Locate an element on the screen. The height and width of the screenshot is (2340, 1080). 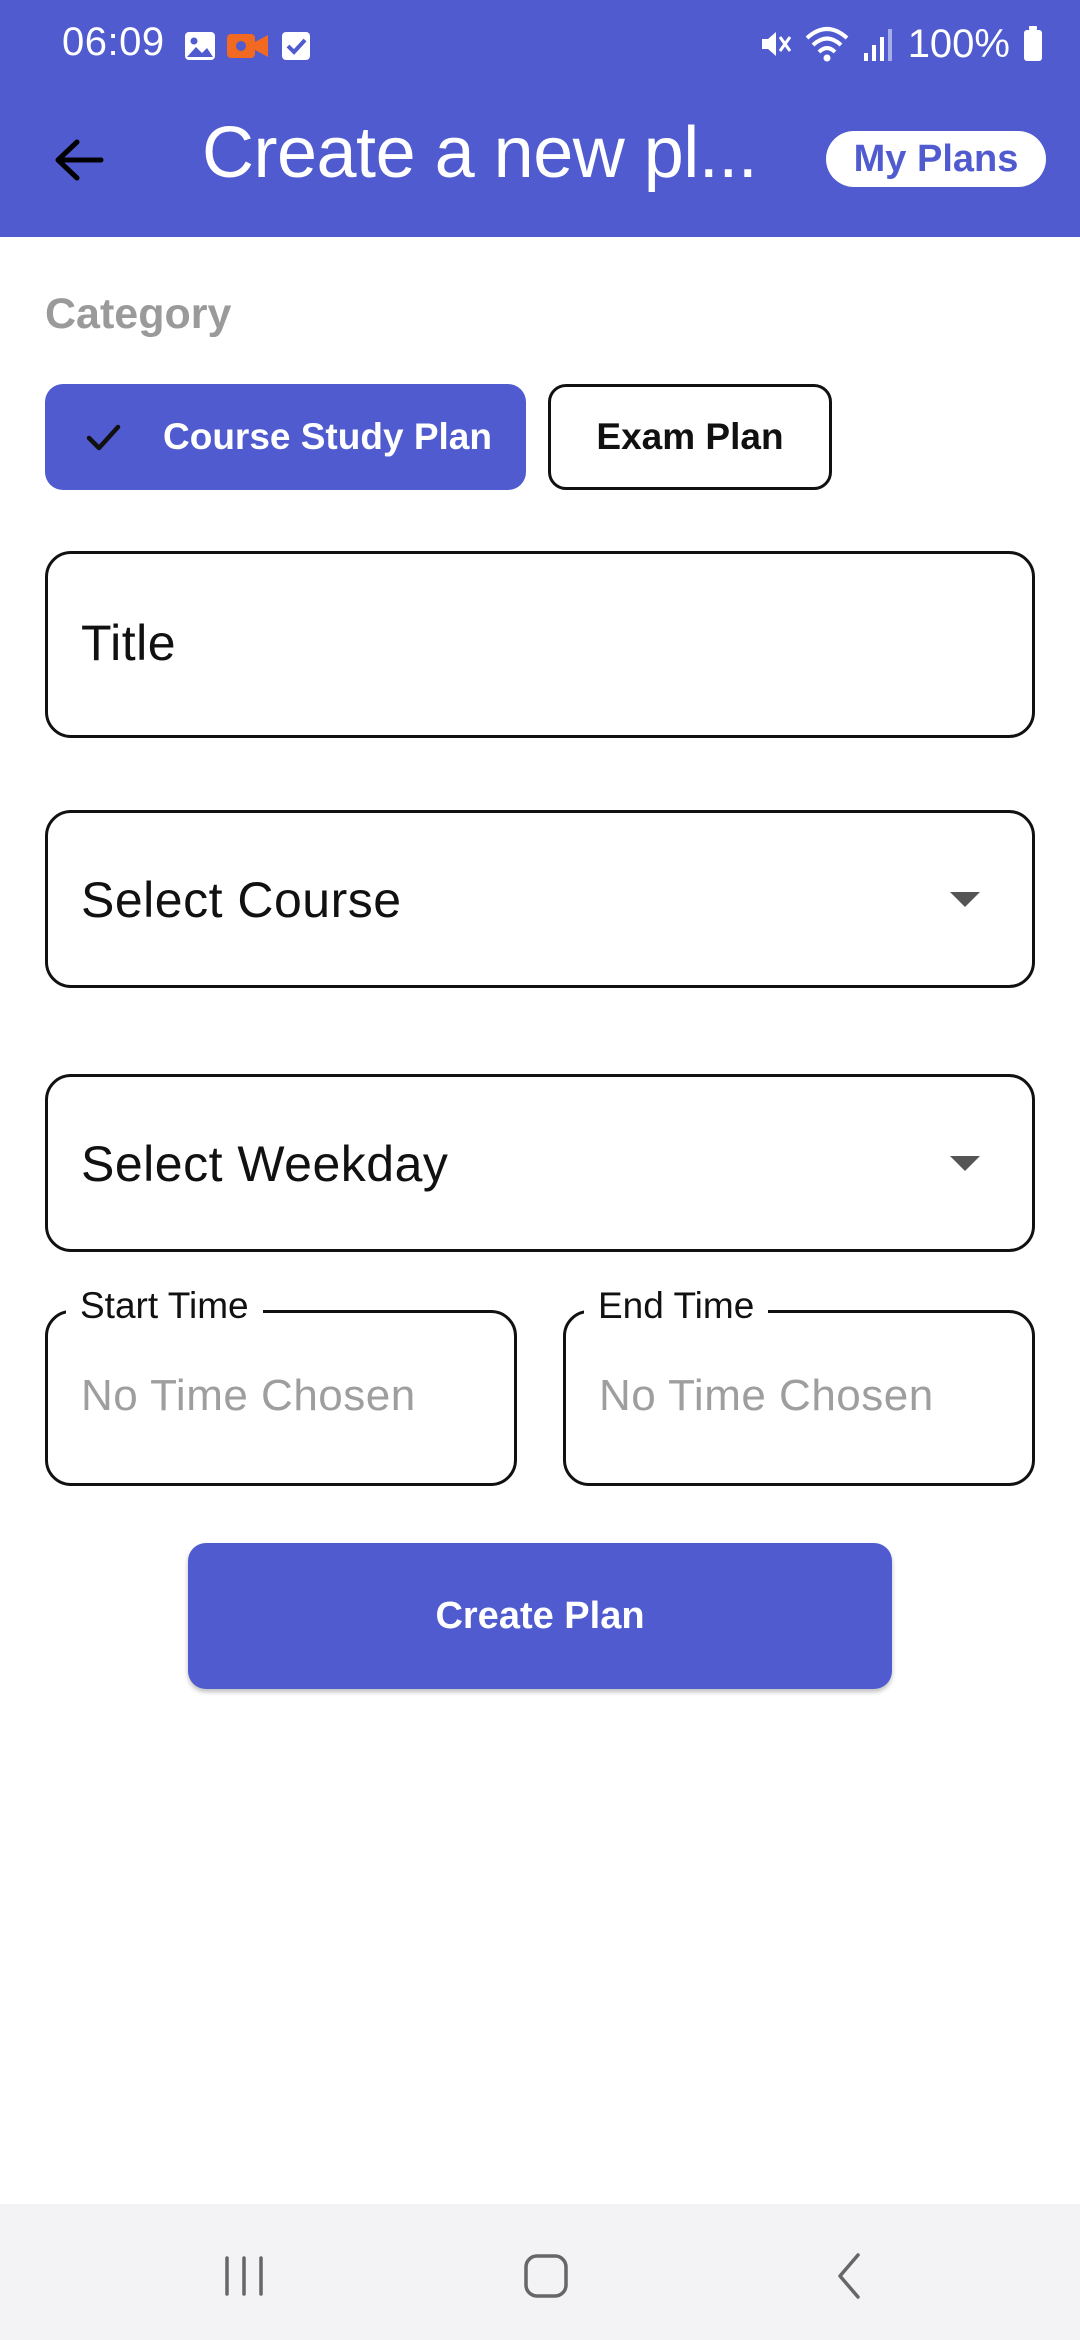
chip-label: Course Study Plan is located at coordinates (327, 436).